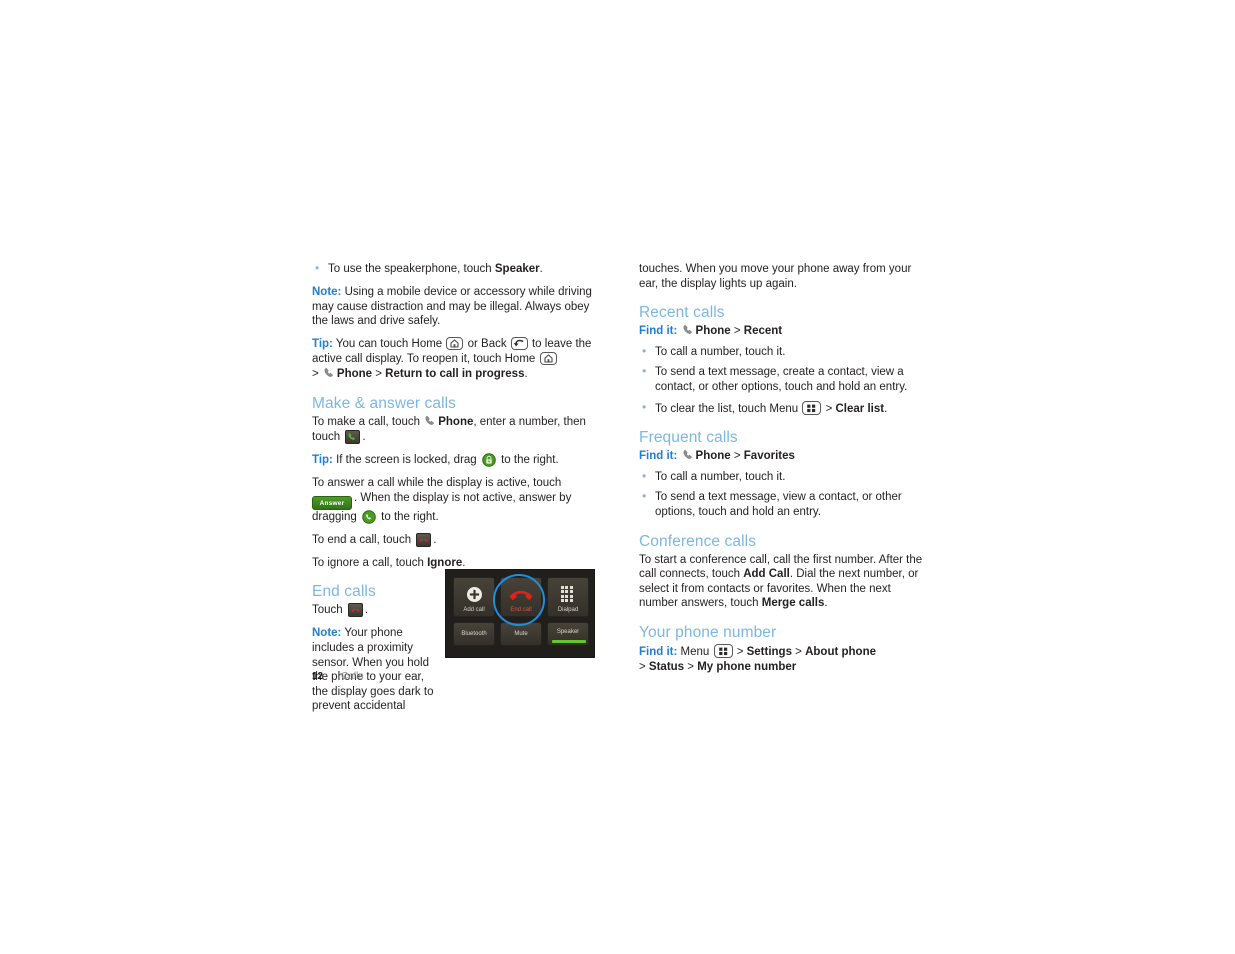 The image size is (1235, 954). What do you see at coordinates (332, 502) in the screenshot?
I see `answer-button-icon: Answer` at bounding box center [332, 502].